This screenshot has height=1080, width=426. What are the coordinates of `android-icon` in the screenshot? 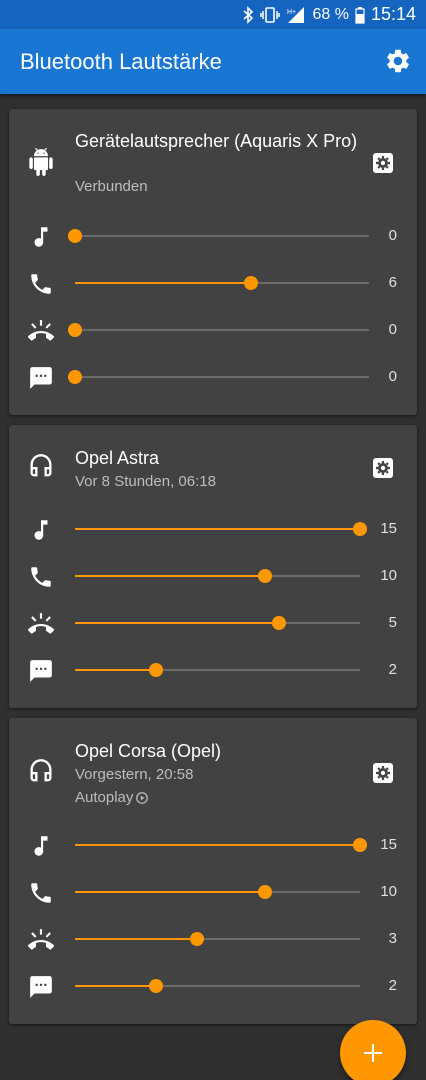 It's located at (41, 162).